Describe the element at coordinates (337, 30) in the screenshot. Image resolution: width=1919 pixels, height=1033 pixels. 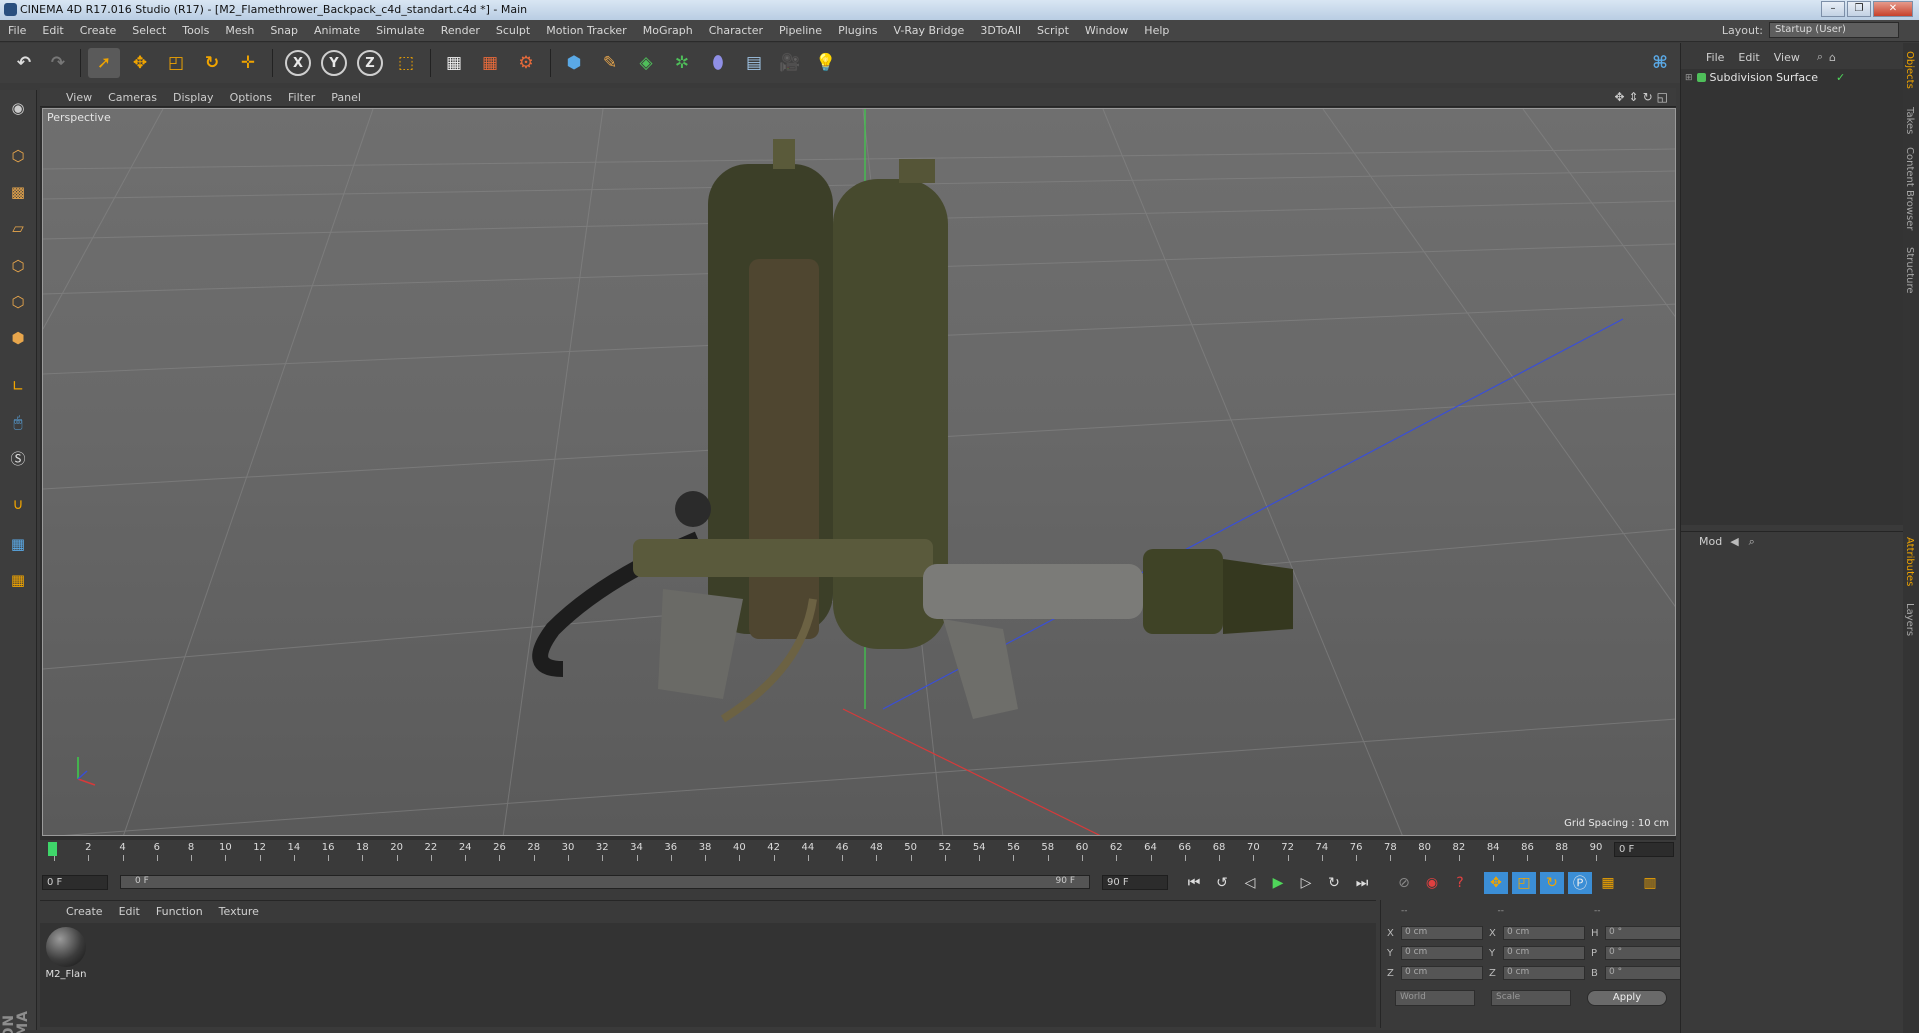
I see `menu-animate: Animate` at that location.